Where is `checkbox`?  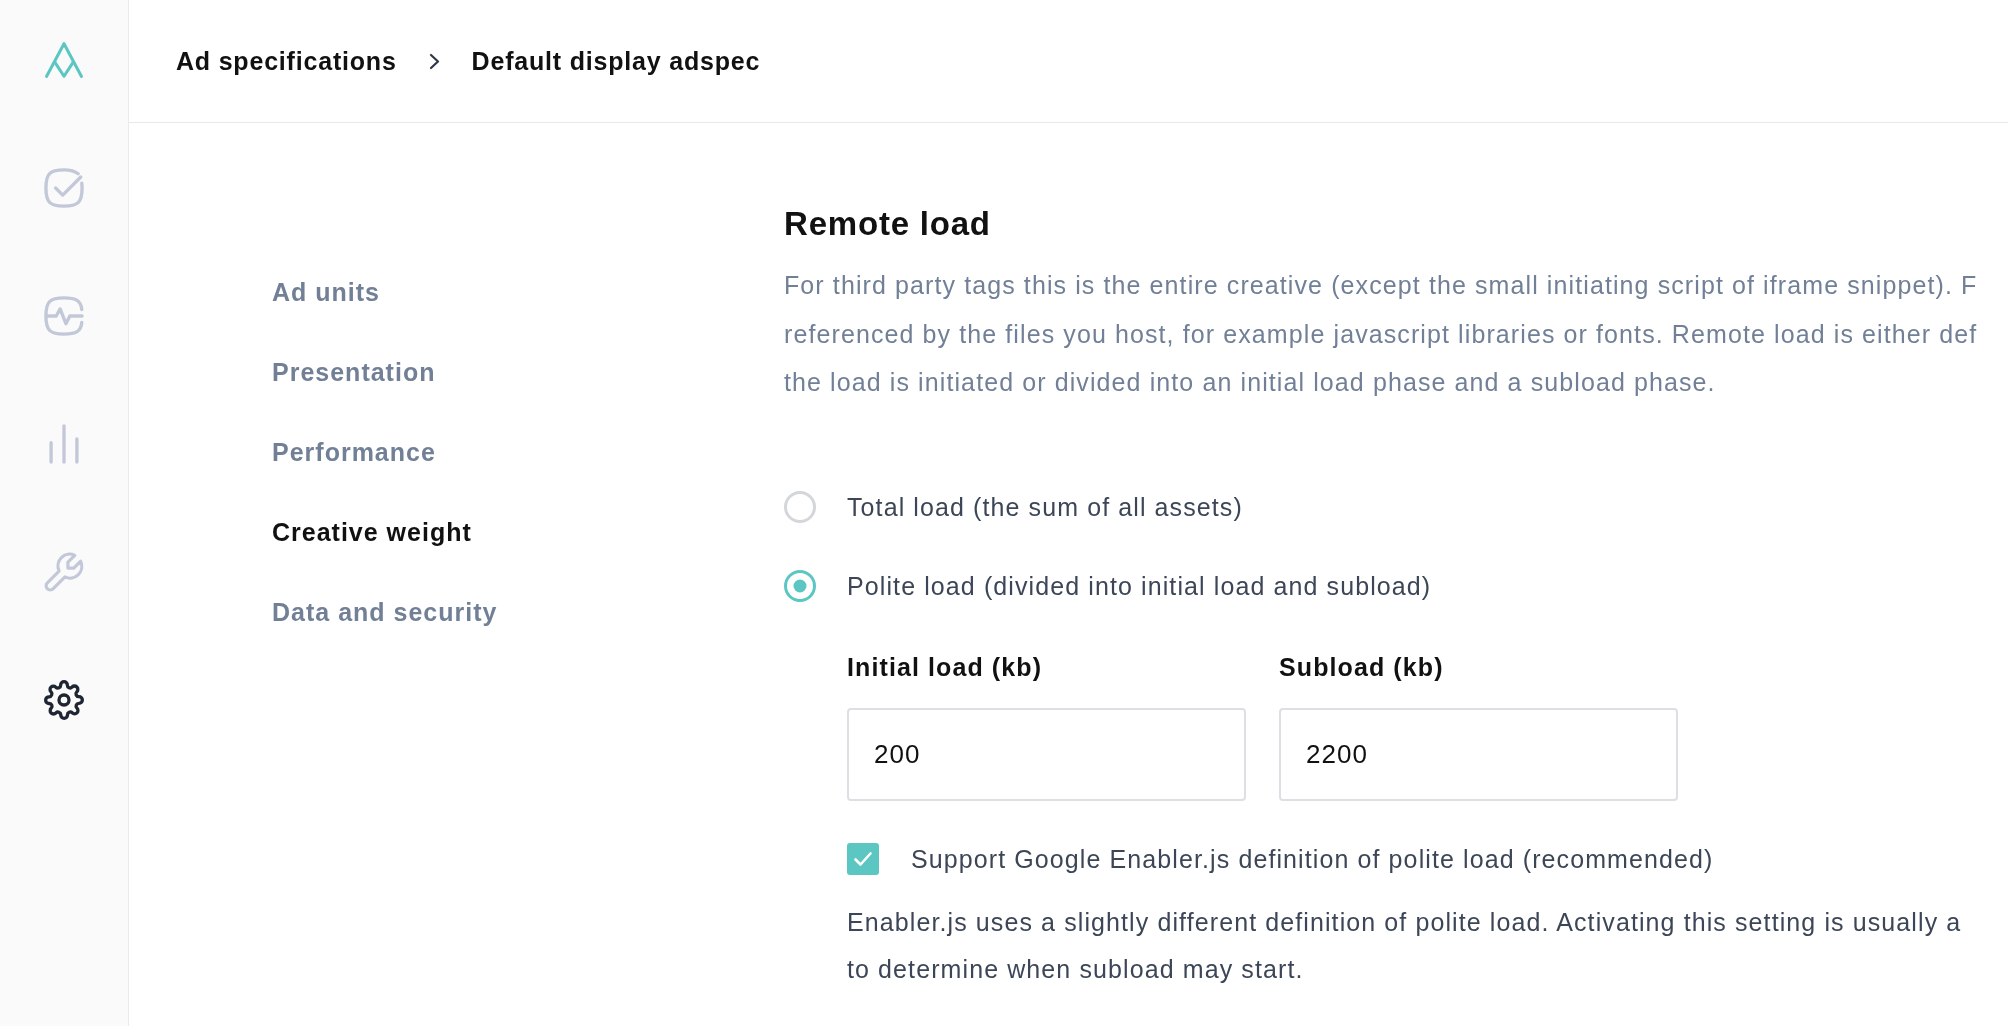
checkbox is located at coordinates (863, 858).